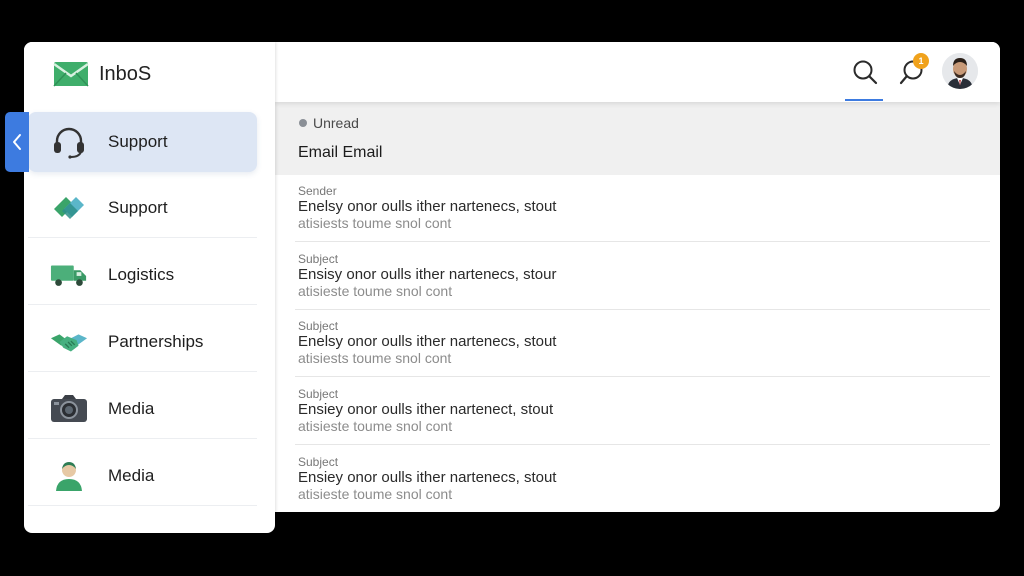 The image size is (1024, 576). I want to click on truck-icon, so click(69, 275).